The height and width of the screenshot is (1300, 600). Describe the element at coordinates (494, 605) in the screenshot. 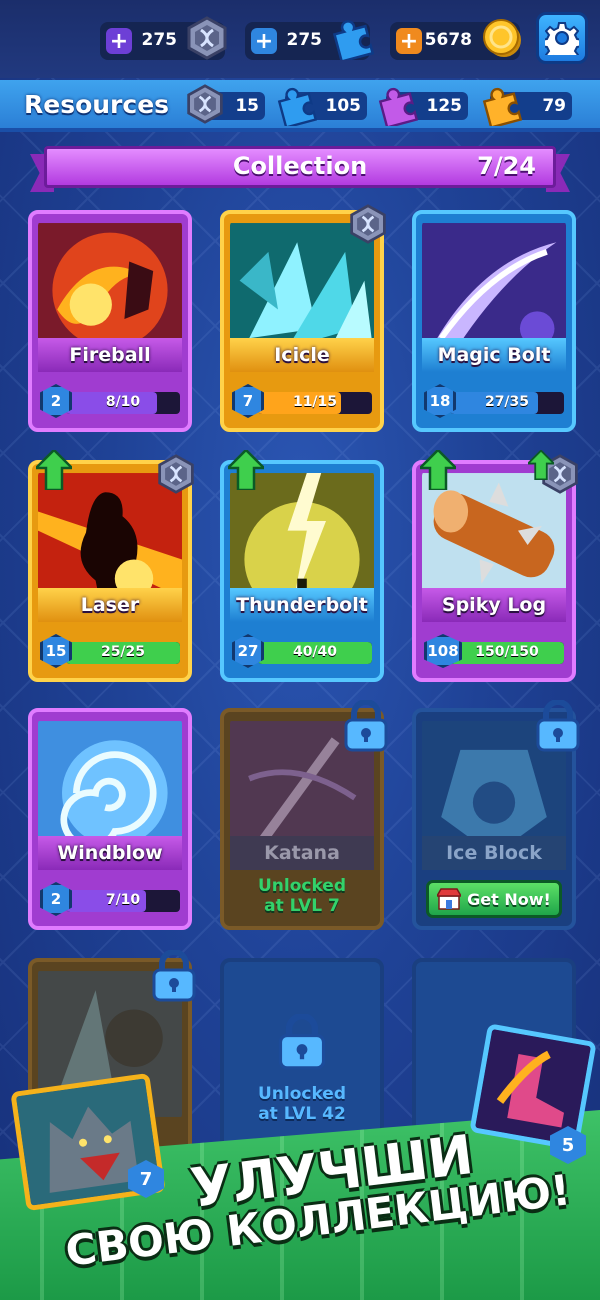

I see `card-name: Spiky Log` at that location.